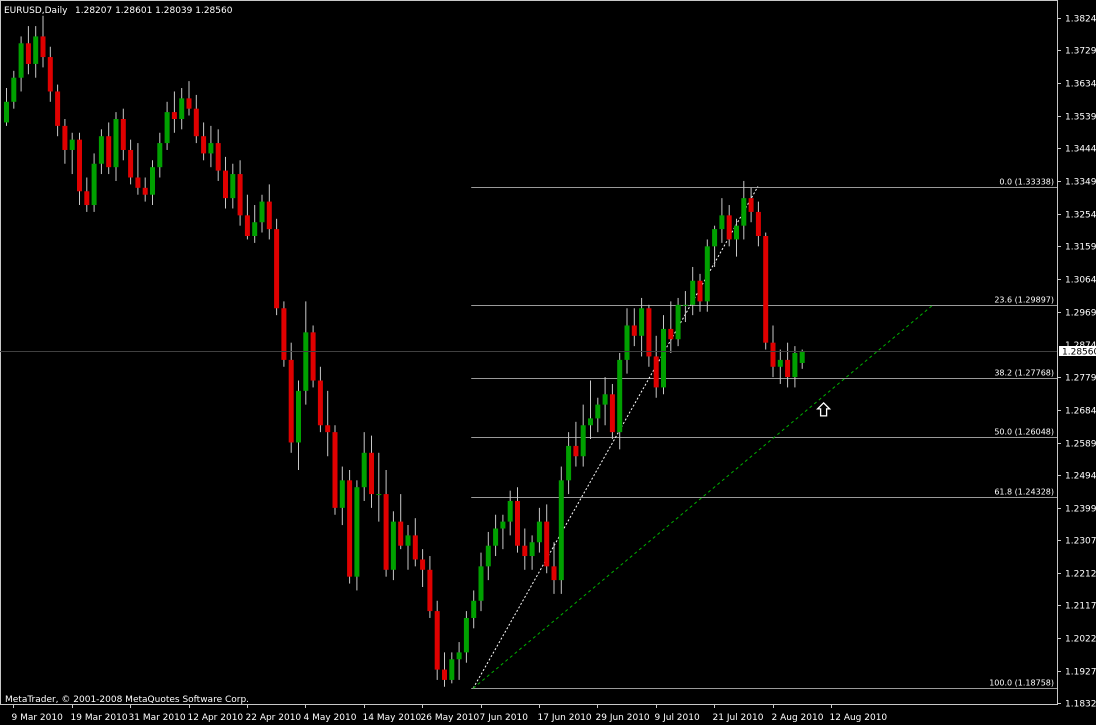  I want to click on time-tick-label: 12 Apr 2010, so click(216, 718).